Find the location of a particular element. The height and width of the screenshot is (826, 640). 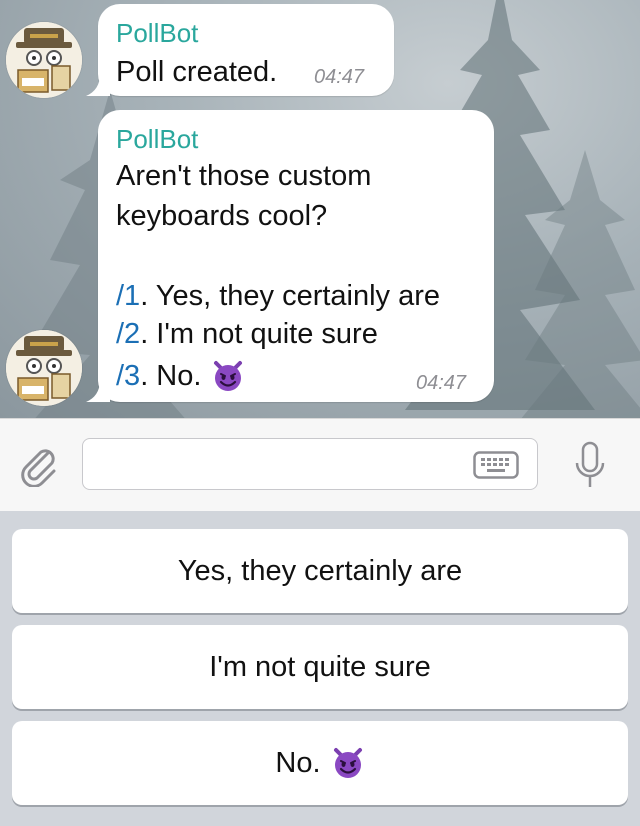

poll-option-text: . Yes, they certainly are is located at coordinates (290, 296).